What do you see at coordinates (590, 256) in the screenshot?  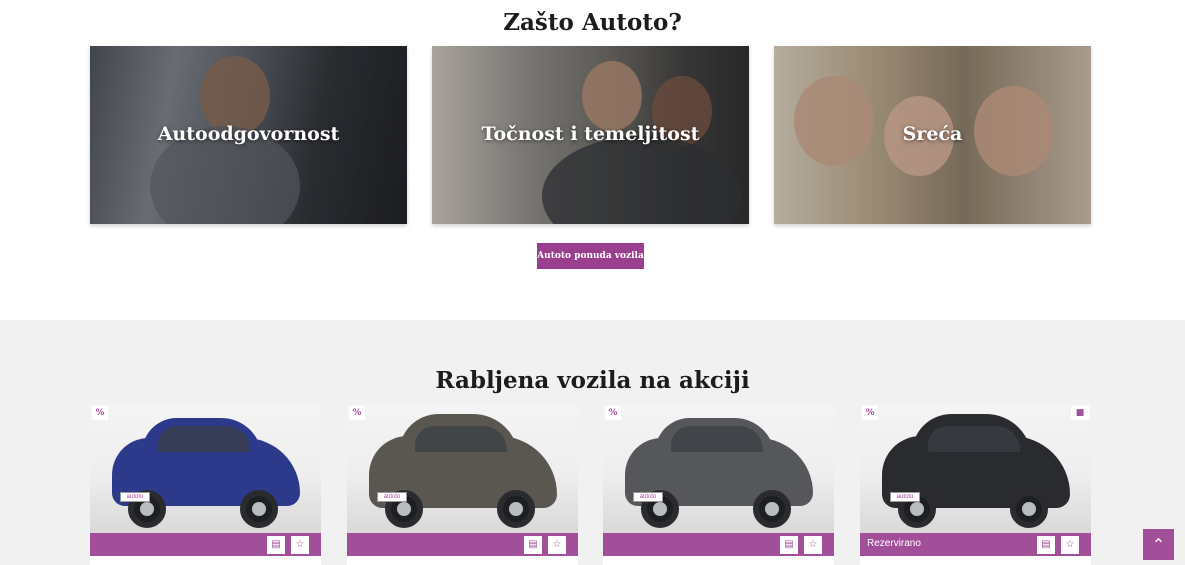 I see `vehicle-offer-button: Autoto ponuda vozila` at bounding box center [590, 256].